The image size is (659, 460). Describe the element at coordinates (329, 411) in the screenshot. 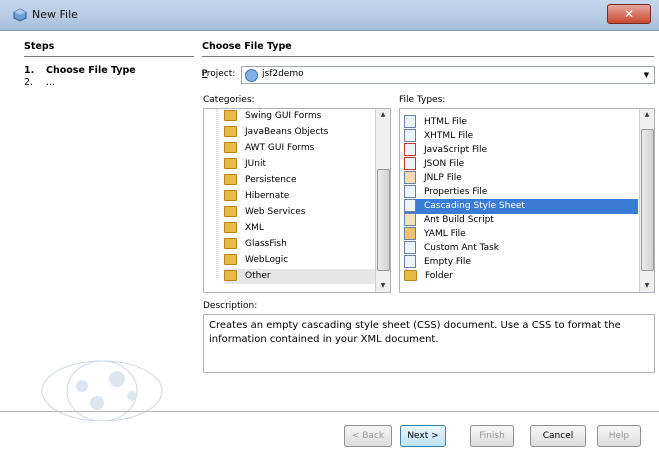

I see `button-bar-divider` at that location.